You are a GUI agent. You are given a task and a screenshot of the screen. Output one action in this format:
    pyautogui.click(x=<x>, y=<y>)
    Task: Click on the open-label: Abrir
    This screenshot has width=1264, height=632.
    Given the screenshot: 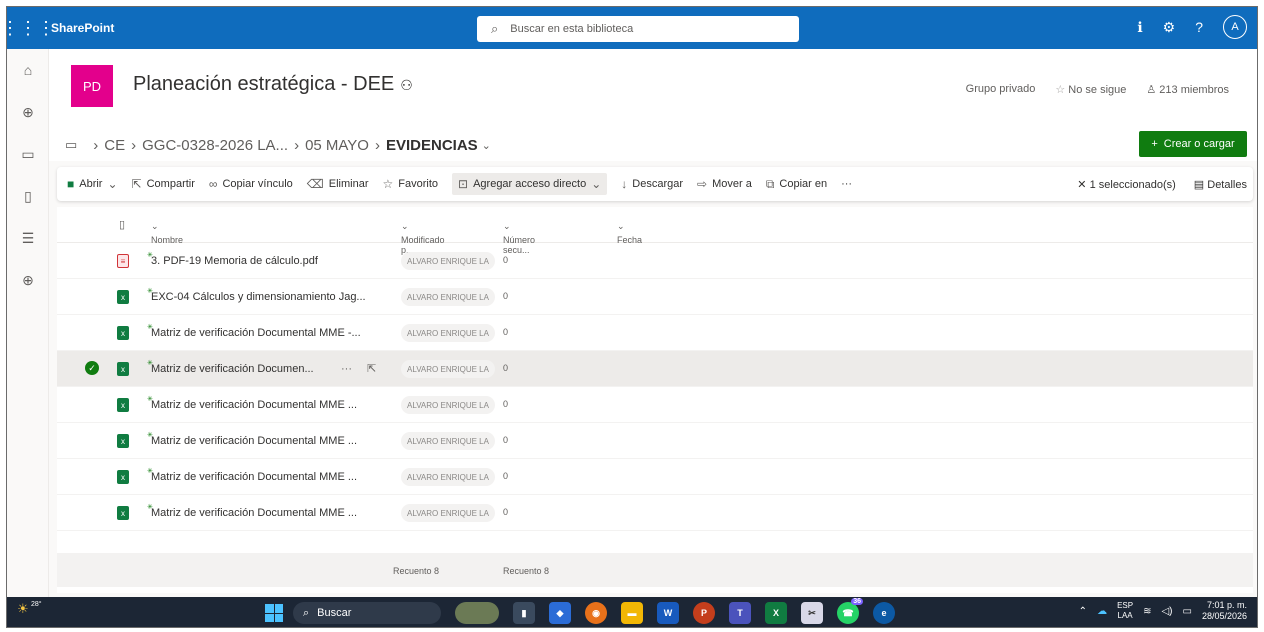 What is the action you would take?
    pyautogui.click(x=91, y=184)
    